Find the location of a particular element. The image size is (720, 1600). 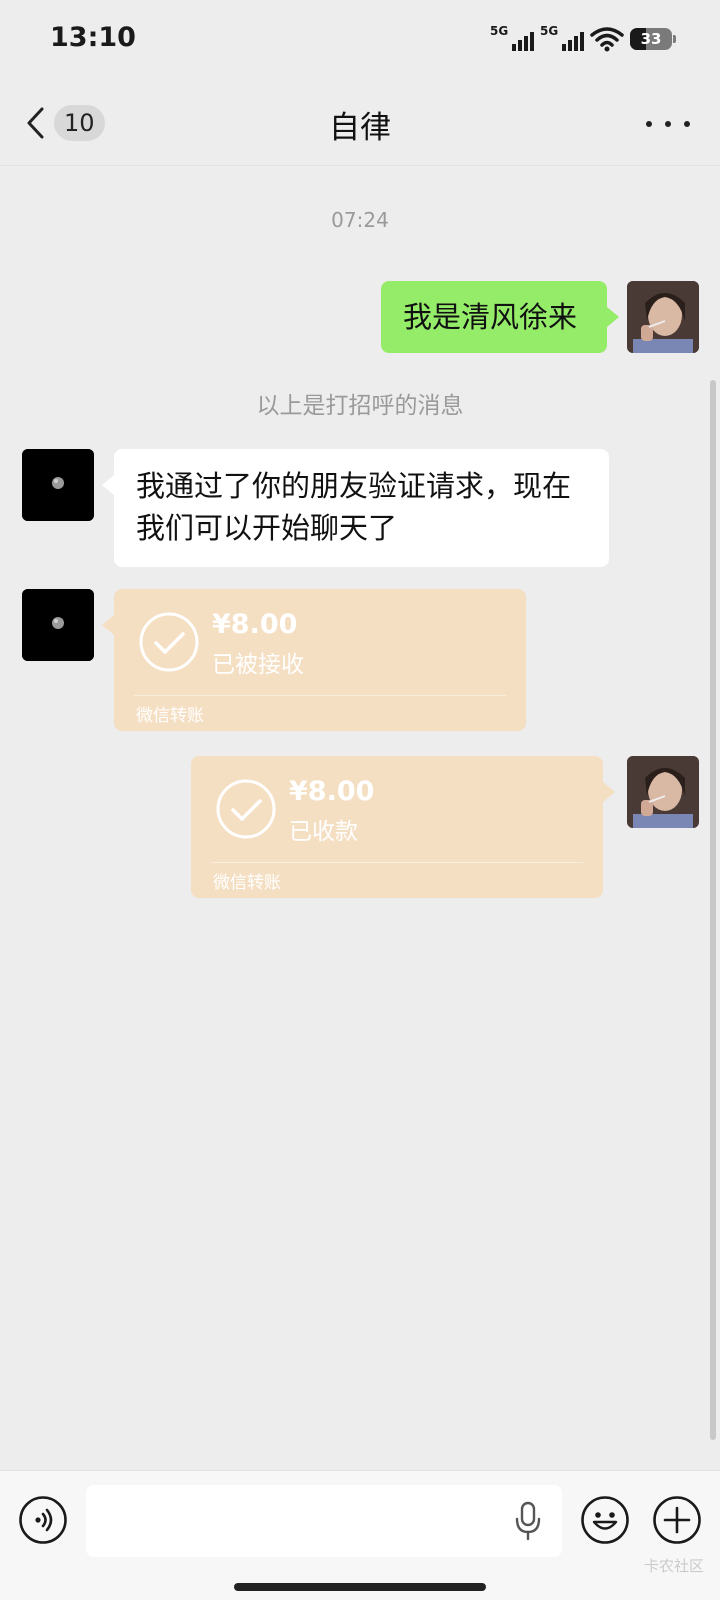

chat-header: 10 自律 is located at coordinates (360, 123).